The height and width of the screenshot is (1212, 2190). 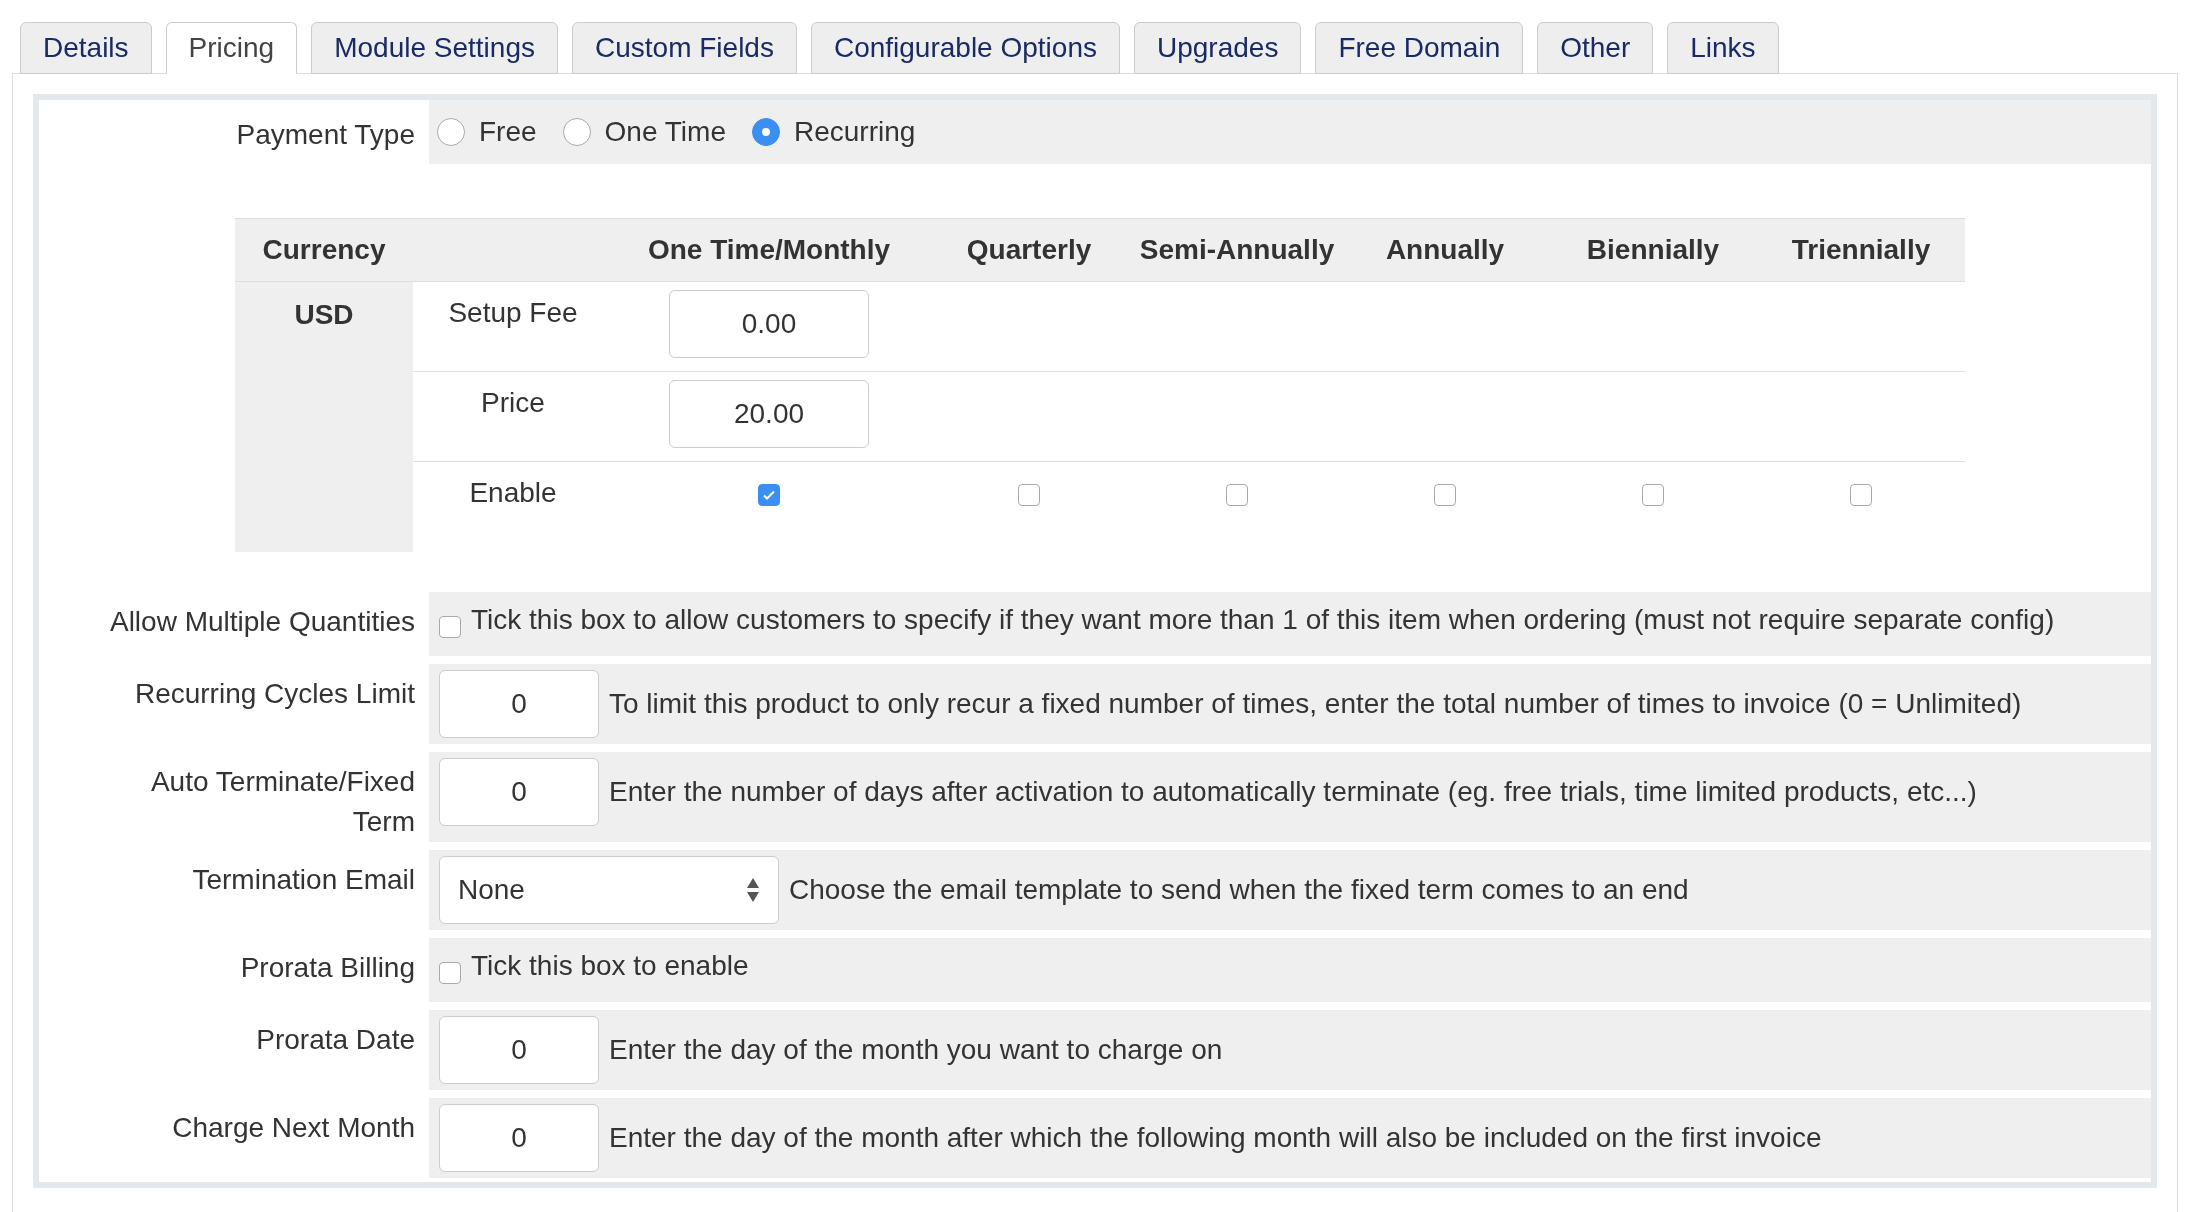 What do you see at coordinates (327, 968) in the screenshot?
I see `field-label: Prorata Billing` at bounding box center [327, 968].